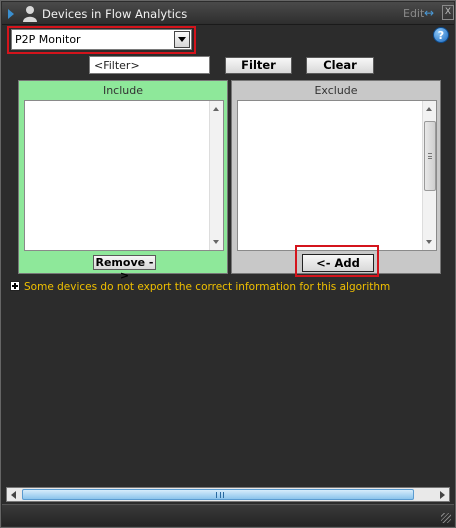 This screenshot has width=456, height=528. What do you see at coordinates (101, 39) in the screenshot?
I see `monitor-select: P2P Monitor` at bounding box center [101, 39].